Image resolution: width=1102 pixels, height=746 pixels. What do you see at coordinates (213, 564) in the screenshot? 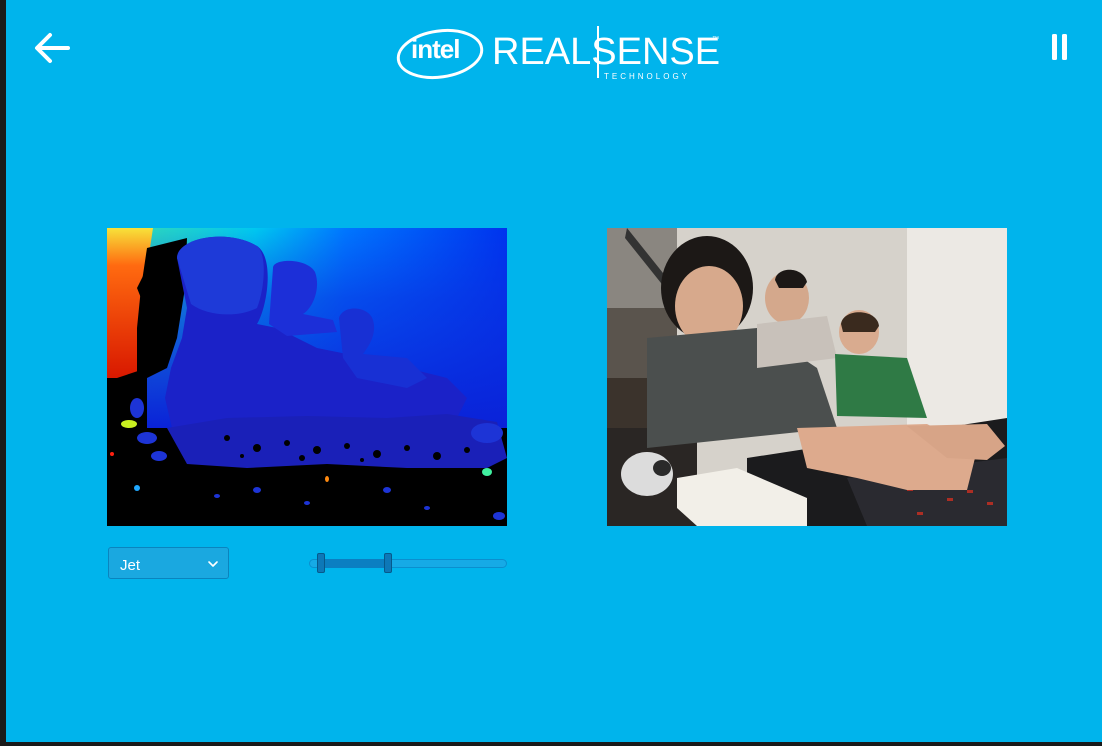
I see `chevron-down-icon` at bounding box center [213, 564].